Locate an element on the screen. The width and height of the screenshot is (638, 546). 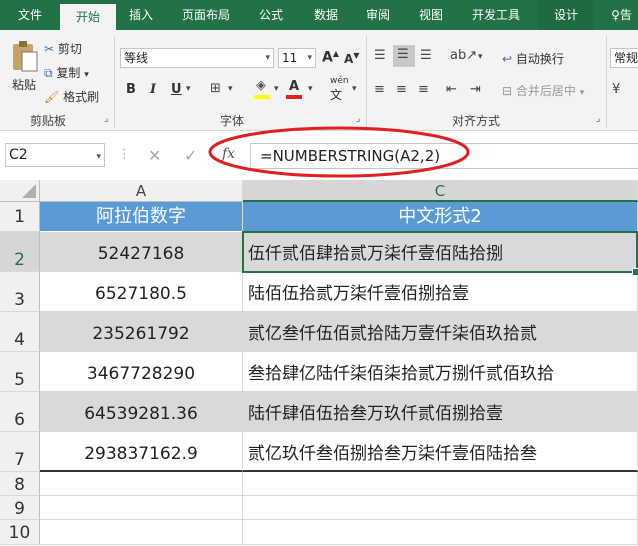
table-cell-number: 64539281.36 is located at coordinates (141, 412).